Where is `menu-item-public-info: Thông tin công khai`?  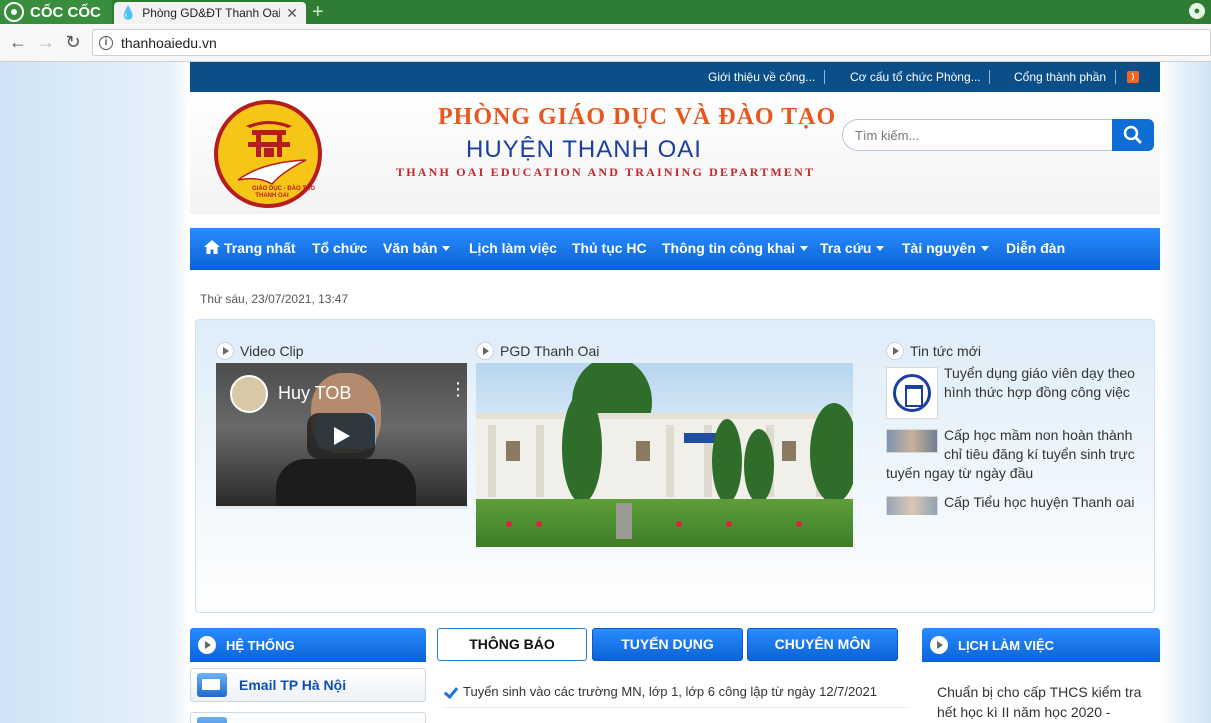
menu-item-public-info: Thông tin công khai is located at coordinates (735, 249).